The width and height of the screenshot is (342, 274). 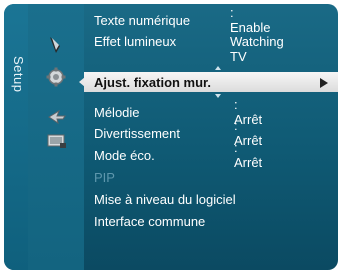 I want to click on setup-icon, so click(x=57, y=77).